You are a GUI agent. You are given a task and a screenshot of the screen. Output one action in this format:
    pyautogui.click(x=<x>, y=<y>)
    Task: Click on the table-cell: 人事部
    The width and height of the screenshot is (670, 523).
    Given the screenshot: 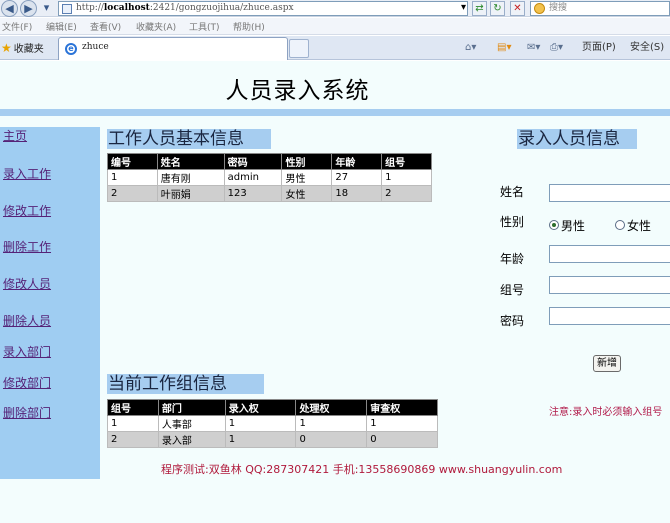 What is the action you would take?
    pyautogui.click(x=191, y=423)
    